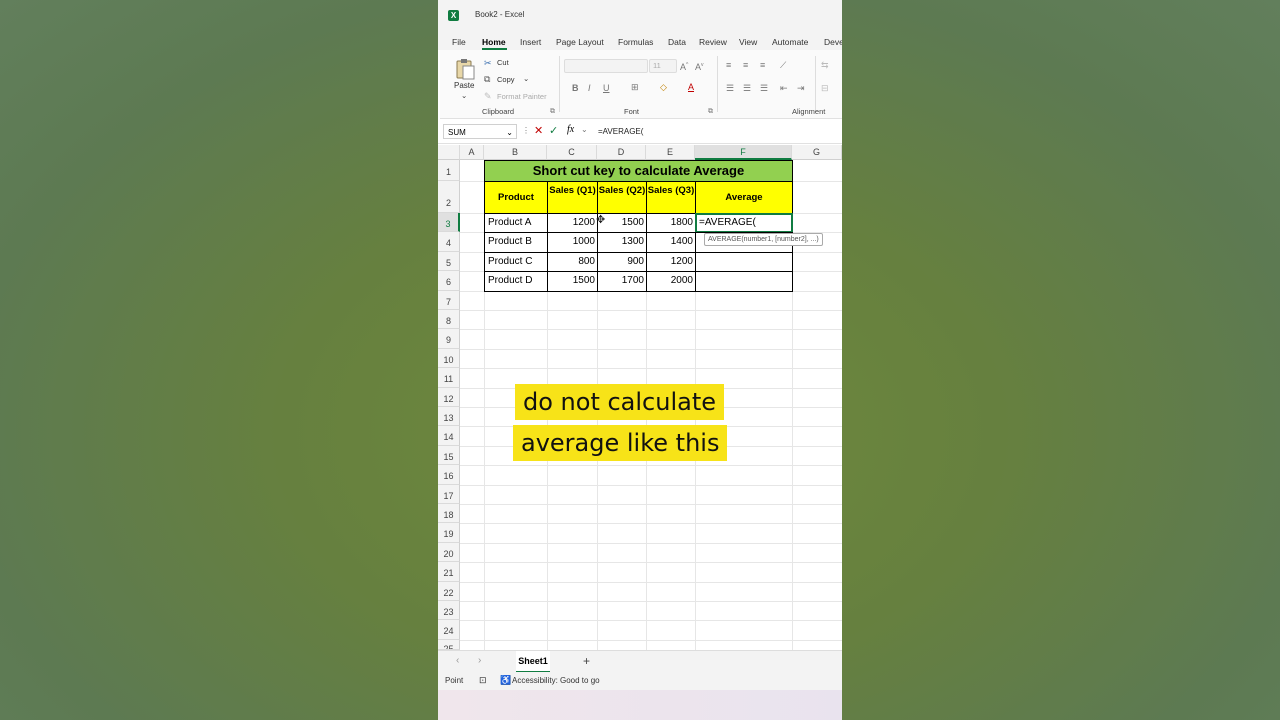  What do you see at coordinates (465, 79) in the screenshot?
I see `paste-button: Paste ⌄` at bounding box center [465, 79].